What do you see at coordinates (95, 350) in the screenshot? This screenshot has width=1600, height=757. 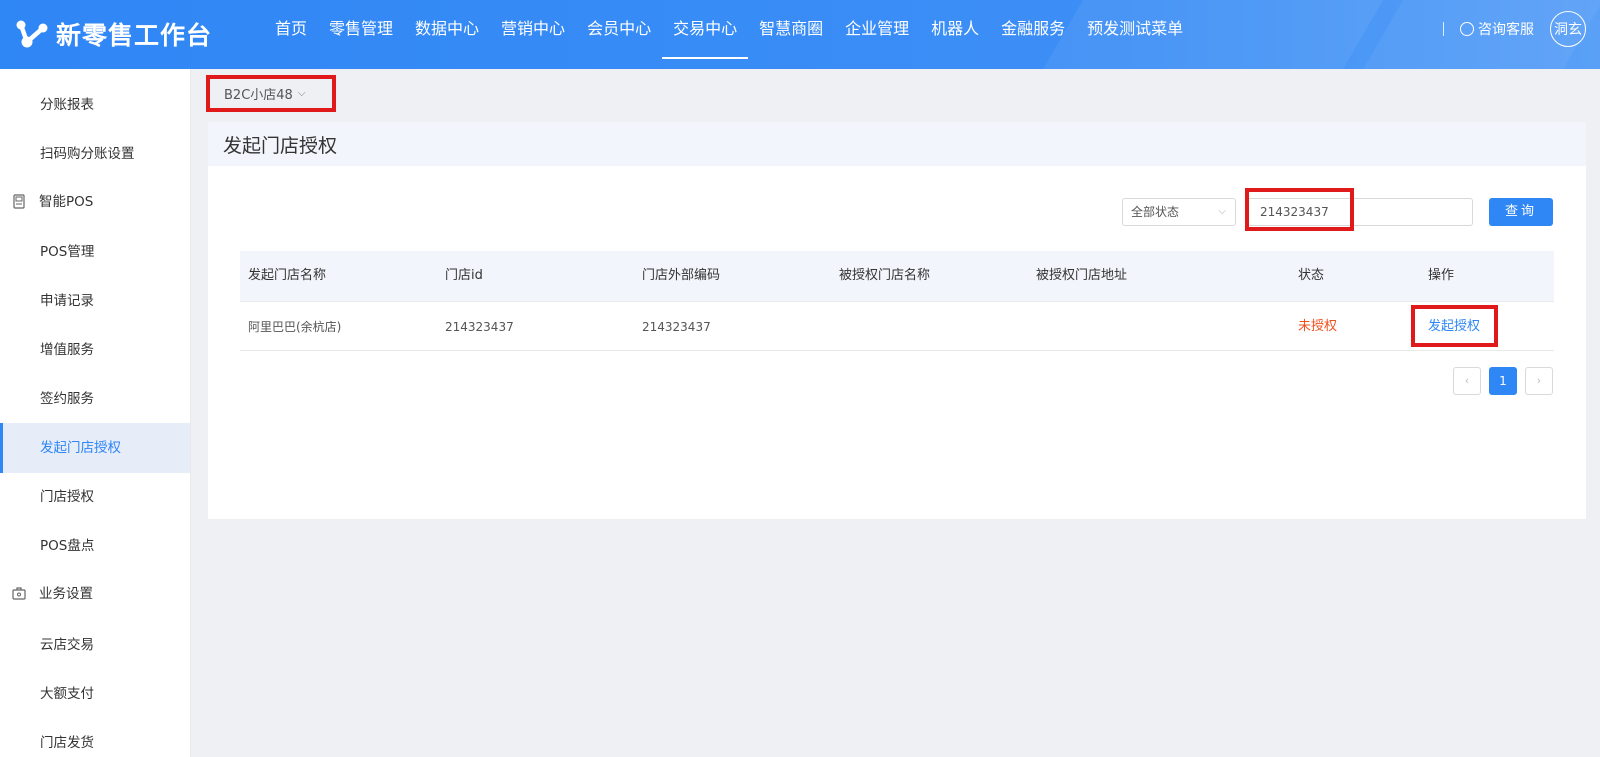 I see `sidebar-item-value-added: 增值服务` at bounding box center [95, 350].